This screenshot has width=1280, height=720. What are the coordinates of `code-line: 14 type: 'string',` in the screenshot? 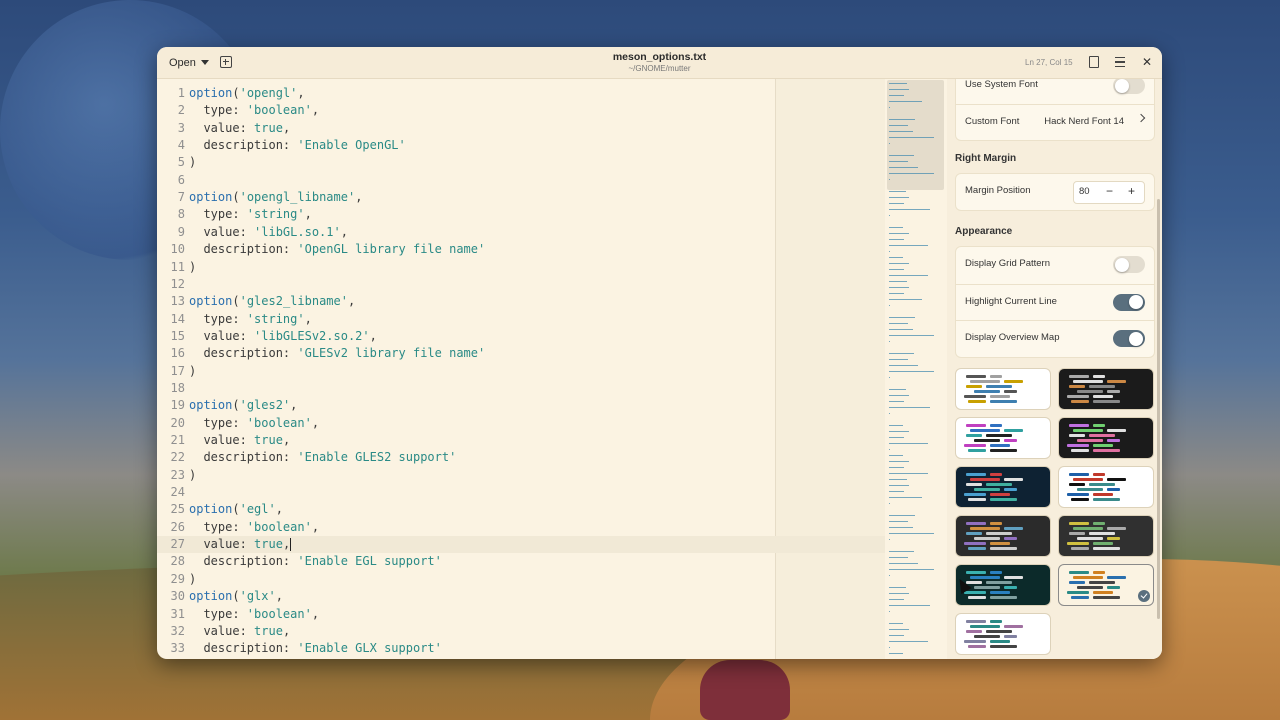 It's located at (521, 319).